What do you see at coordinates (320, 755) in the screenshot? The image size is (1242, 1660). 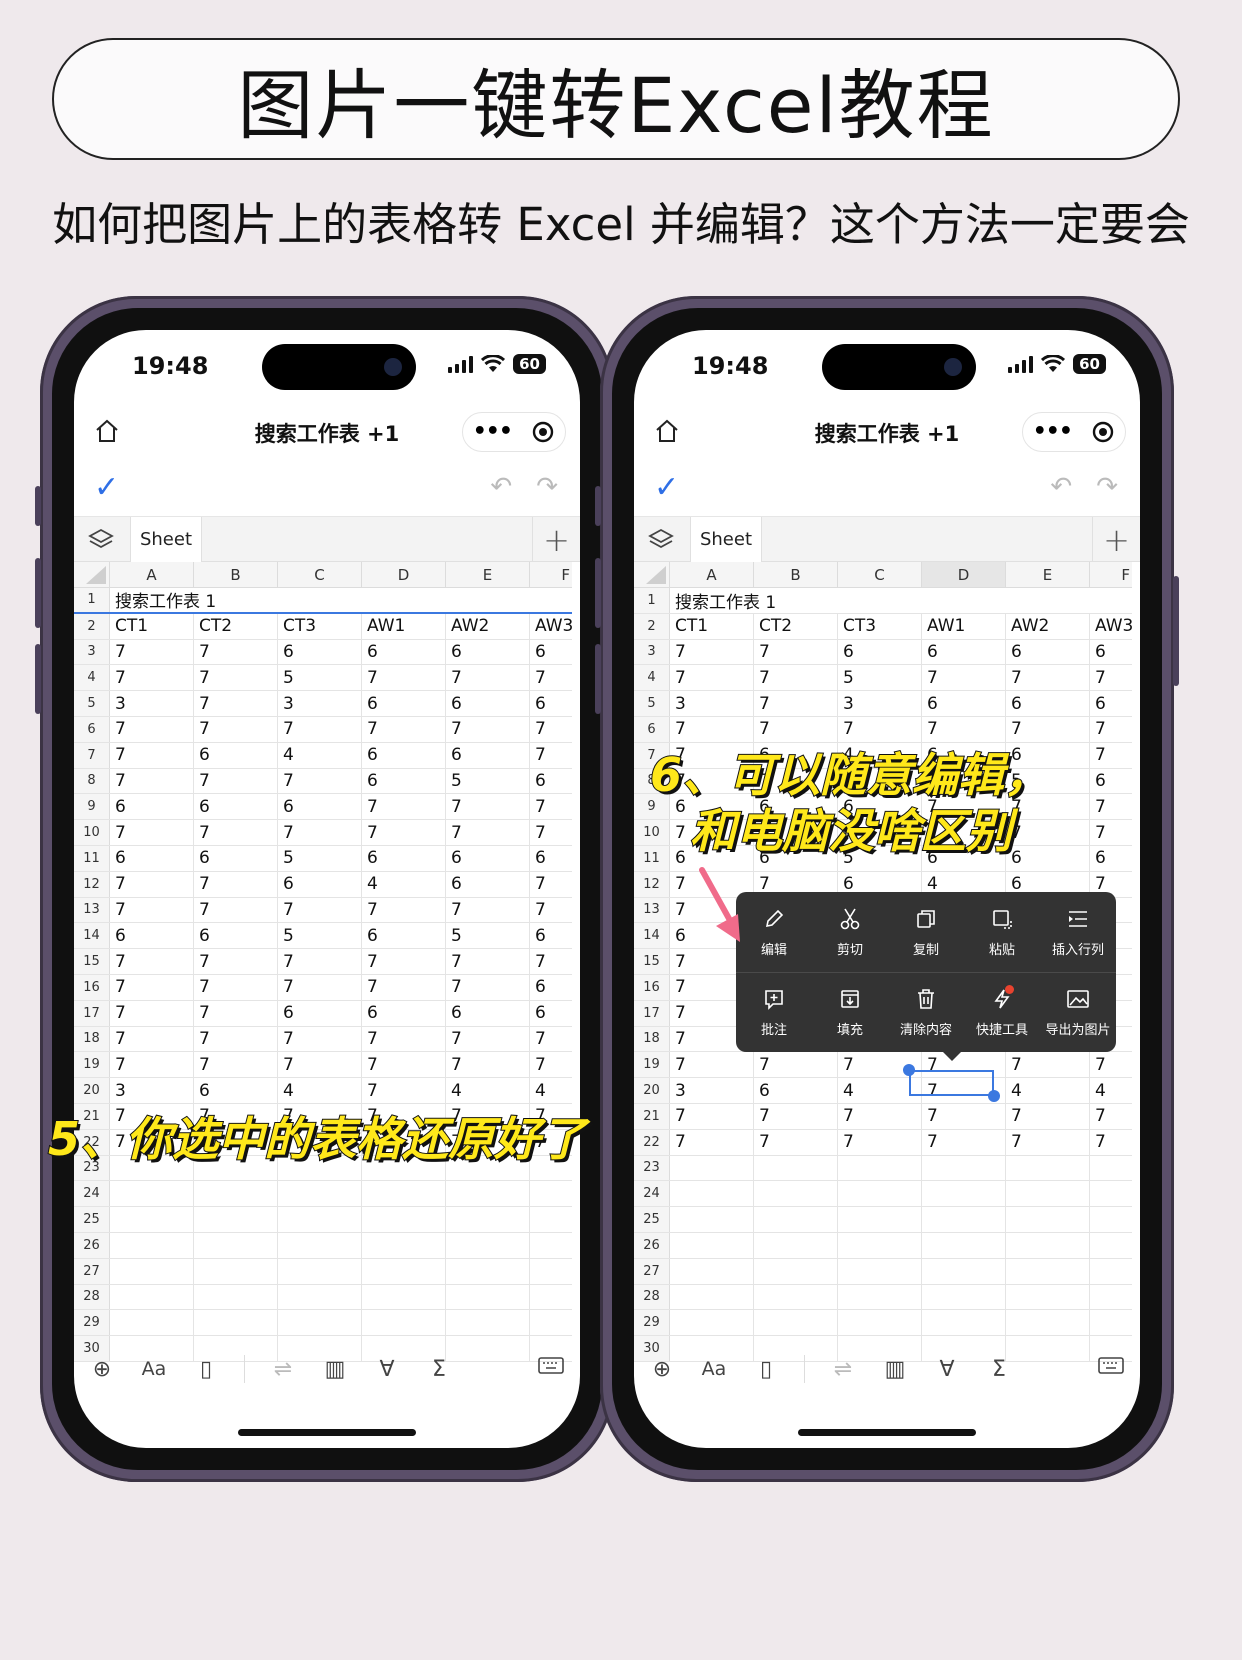 I see `table-cell: 4` at bounding box center [320, 755].